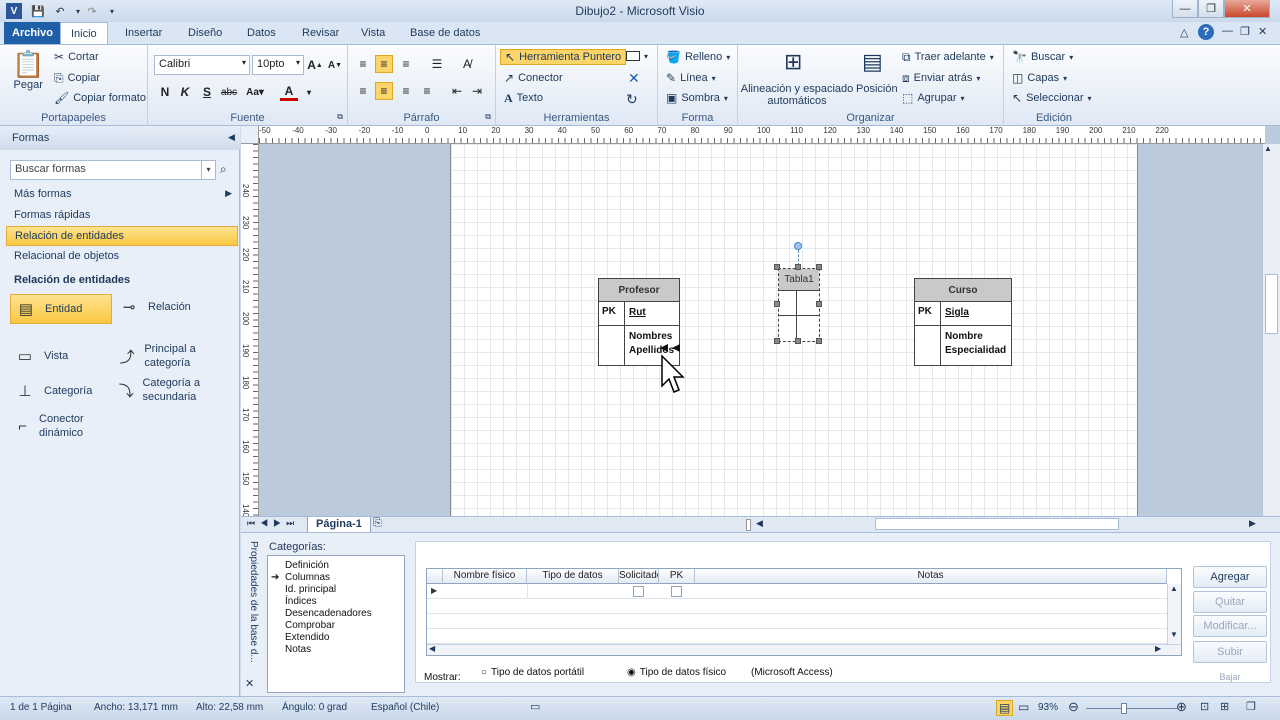 The width and height of the screenshot is (1280, 720). Describe the element at coordinates (202, 65) in the screenshot. I see `font-name-combo: Calibri ▾` at that location.